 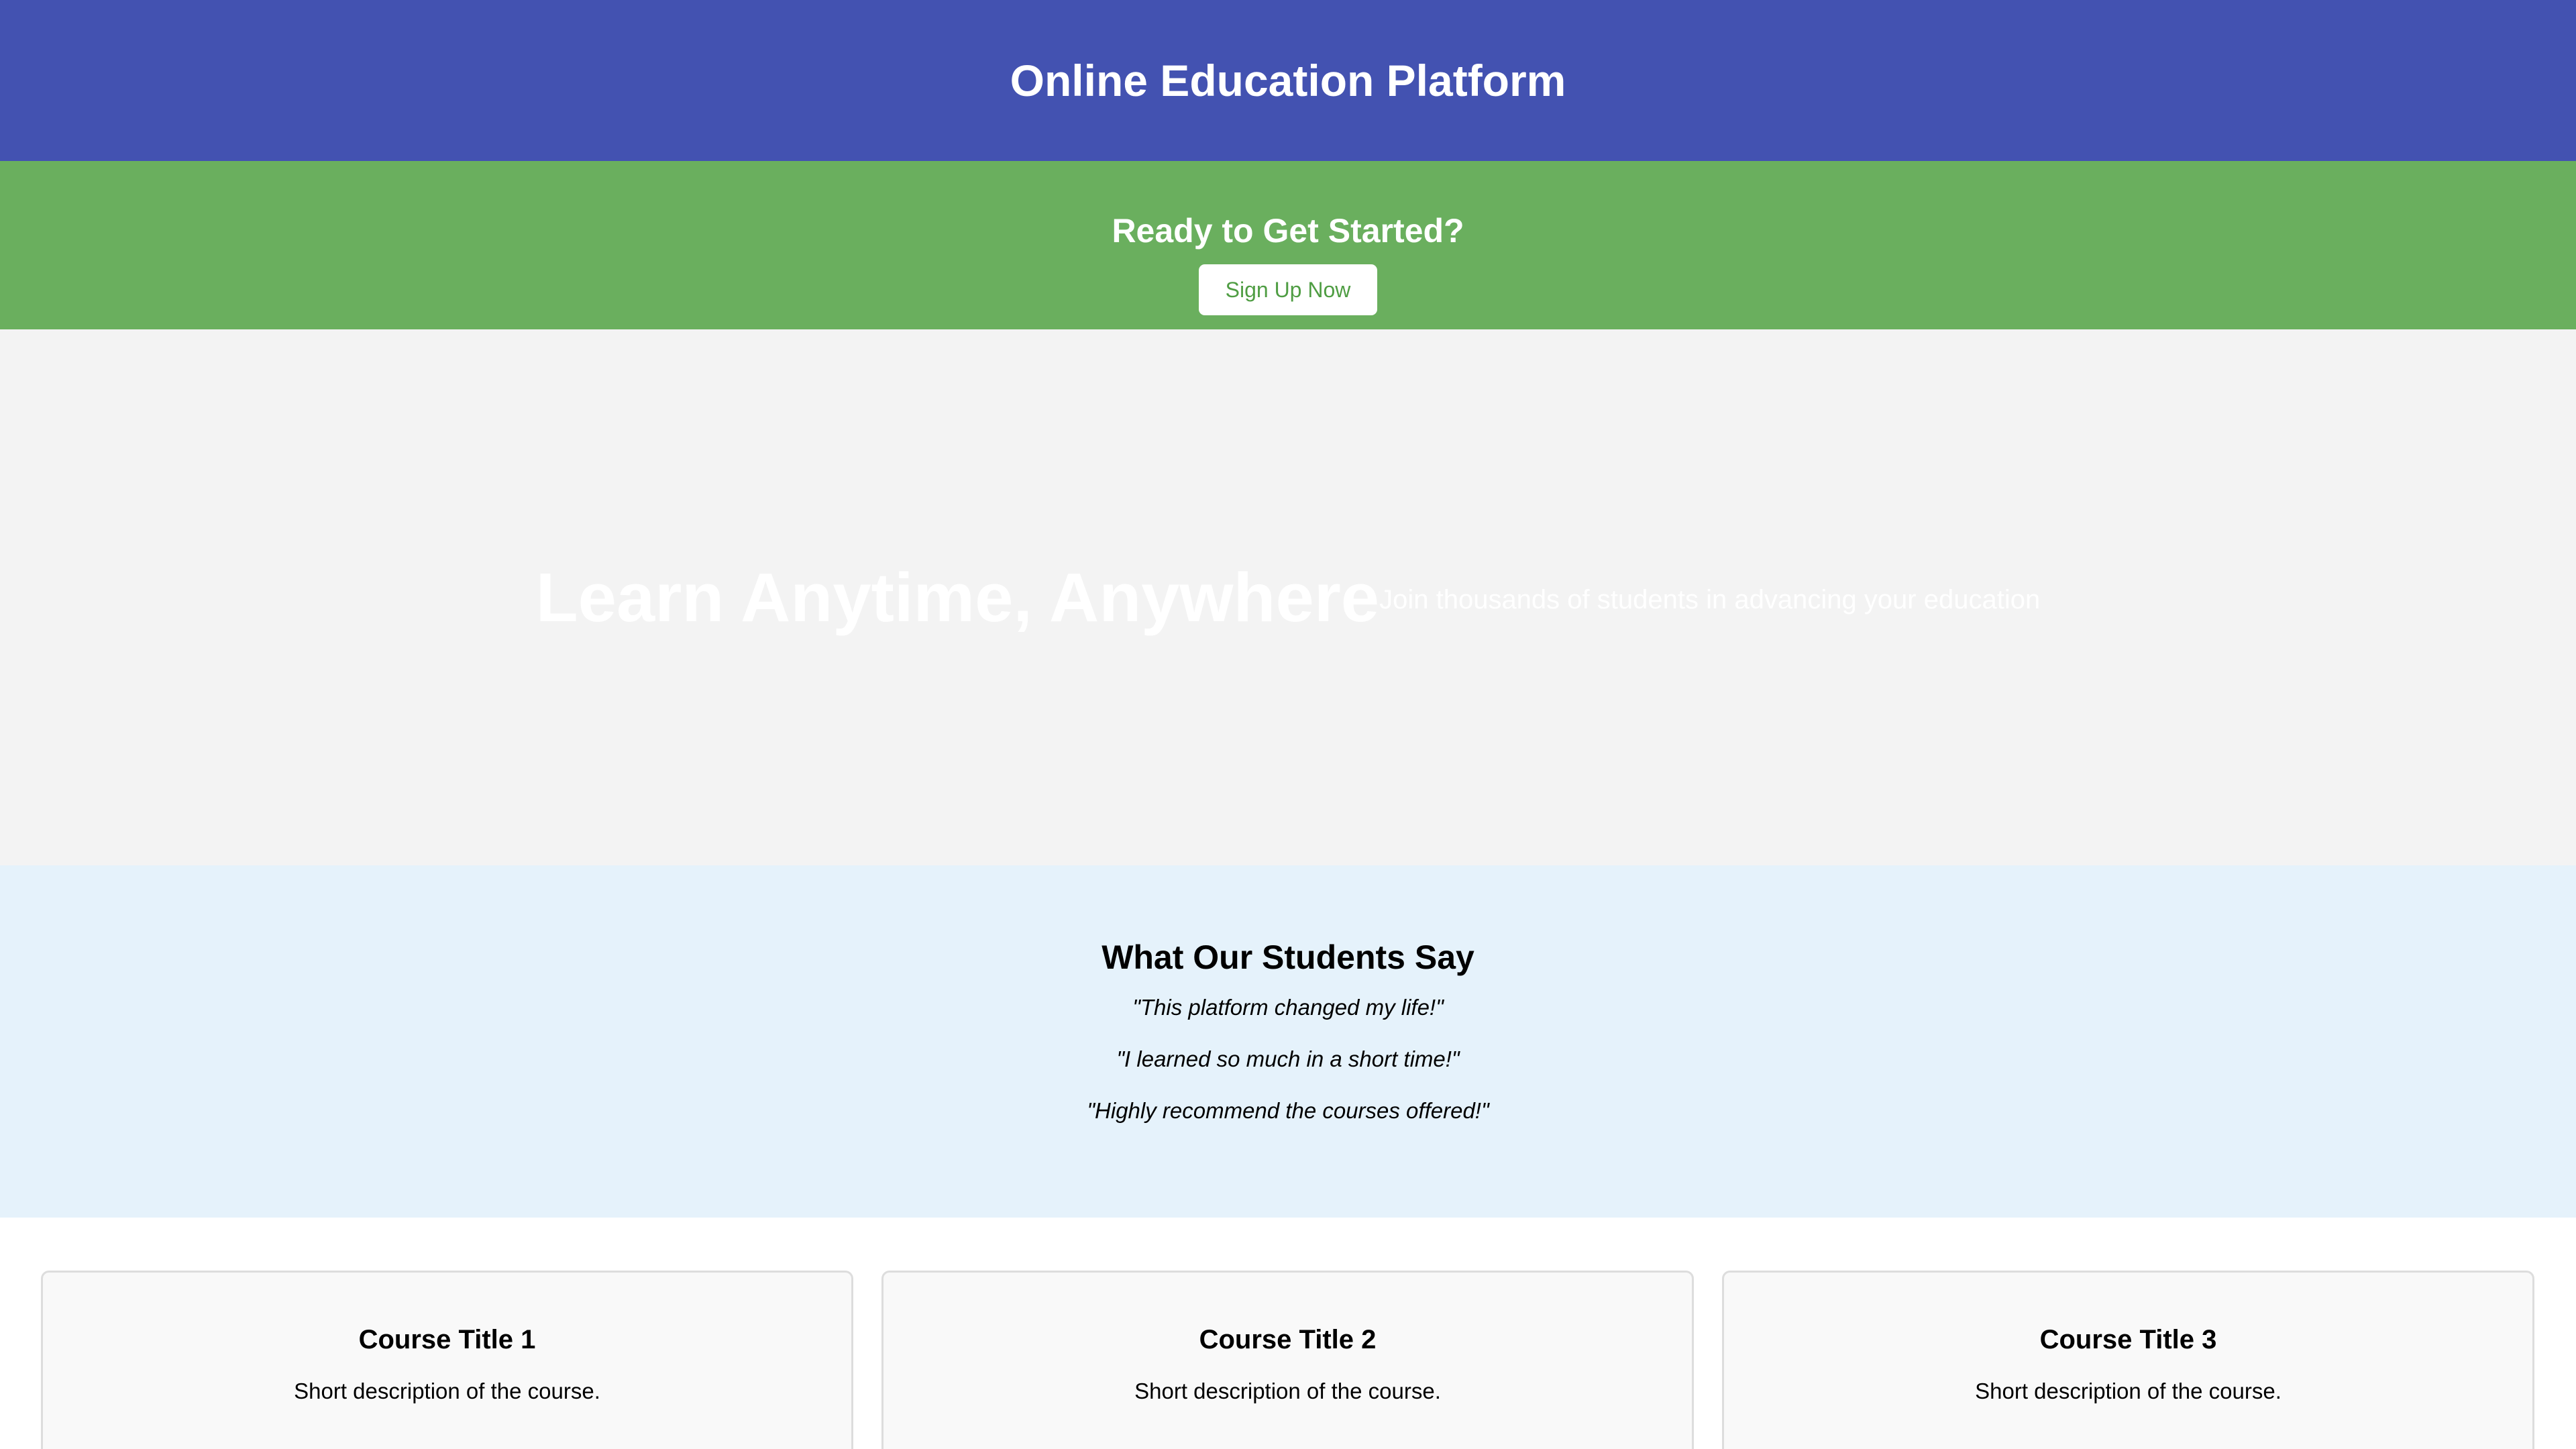 What do you see at coordinates (1288, 1110) in the screenshot?
I see `testimonial-quote: "Highly recommend the courses offered!"` at bounding box center [1288, 1110].